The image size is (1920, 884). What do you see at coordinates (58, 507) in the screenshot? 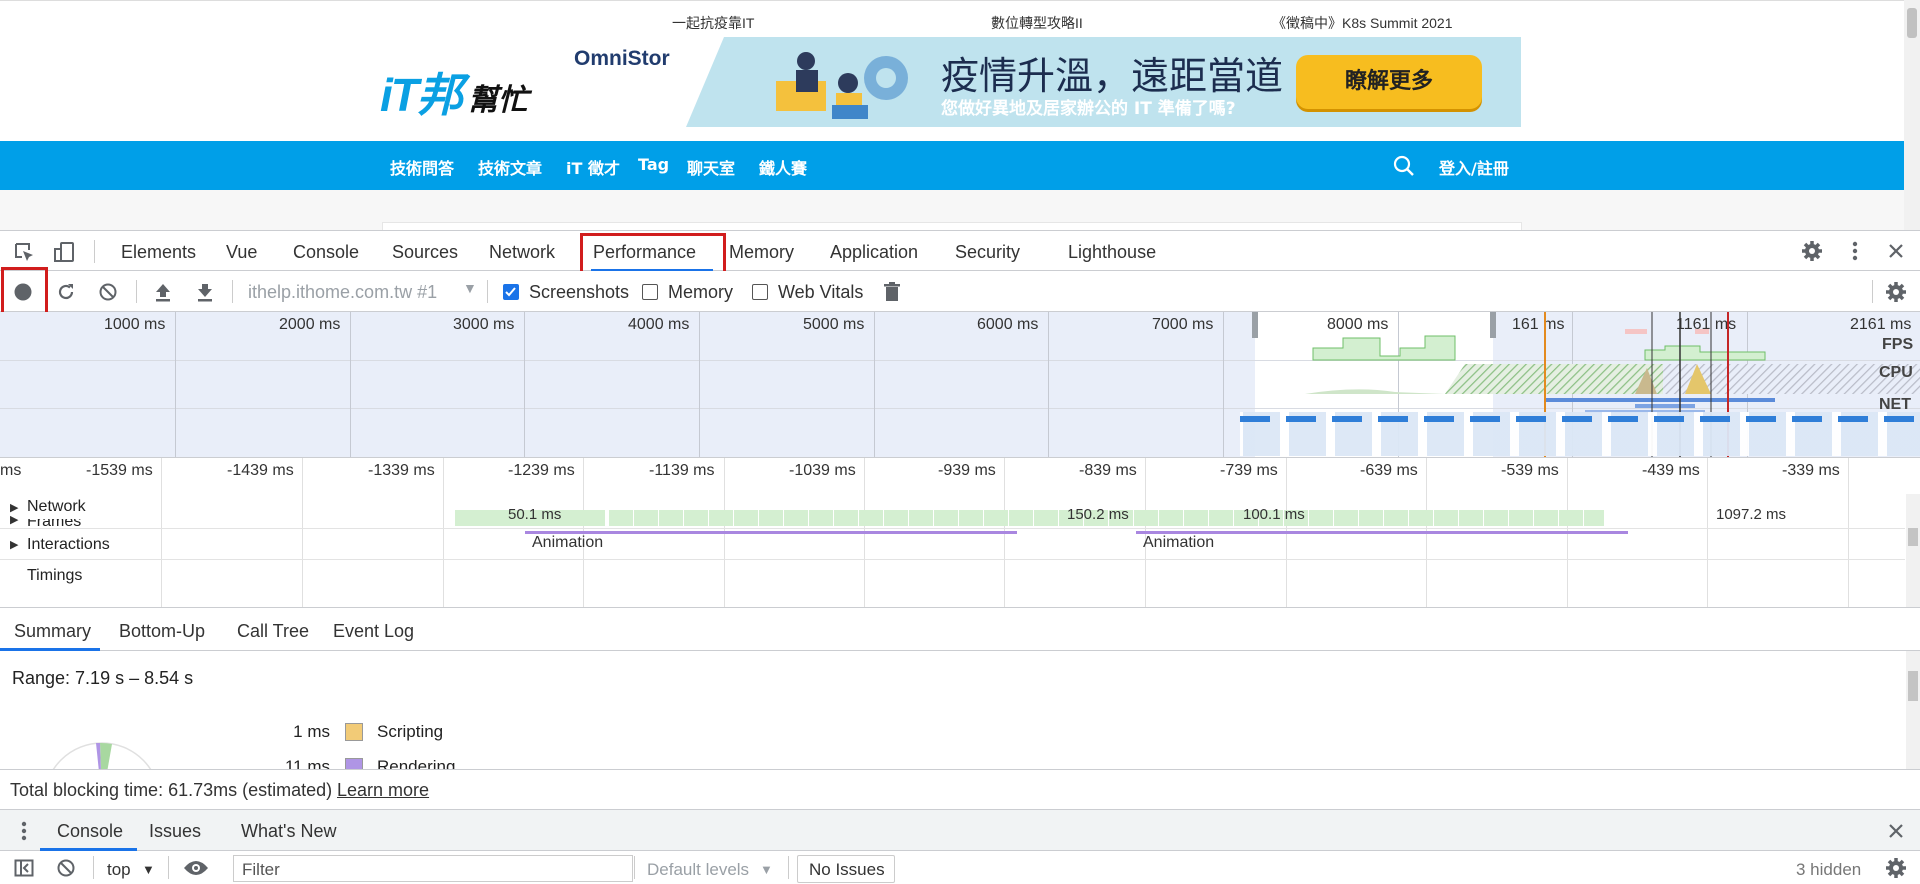
I see `network-track-label: Network` at bounding box center [58, 507].